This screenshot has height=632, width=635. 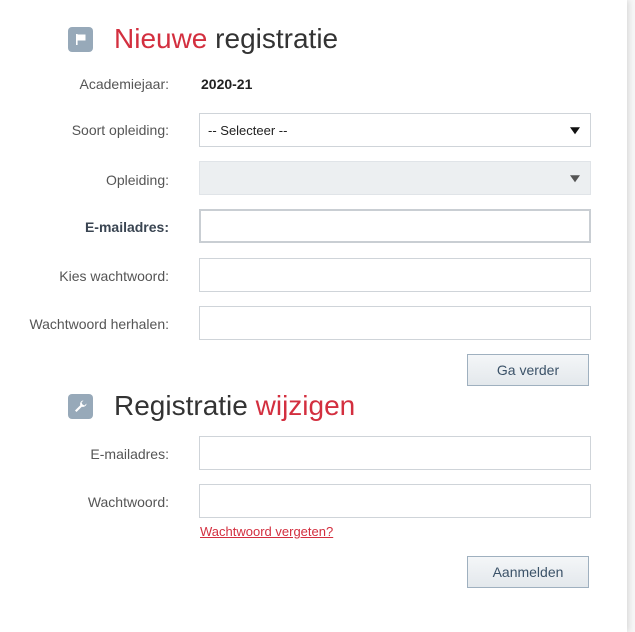 I want to click on password-repeat-label: Wachtwoord herhalen:, so click(x=99, y=324).